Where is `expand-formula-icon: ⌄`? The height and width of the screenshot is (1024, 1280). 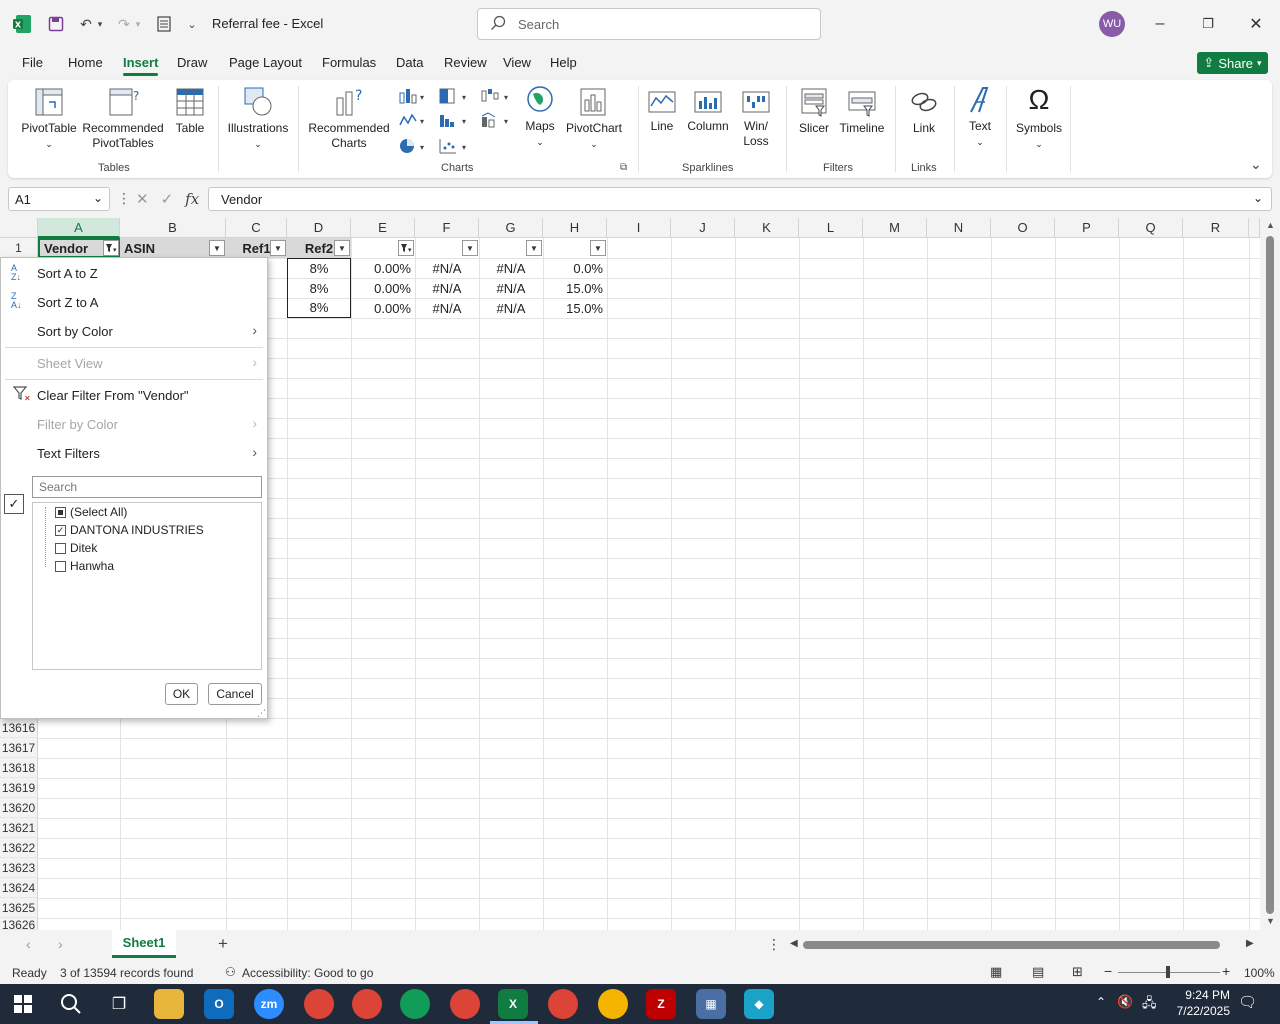
expand-formula-icon: ⌄ is located at coordinates (1258, 198).